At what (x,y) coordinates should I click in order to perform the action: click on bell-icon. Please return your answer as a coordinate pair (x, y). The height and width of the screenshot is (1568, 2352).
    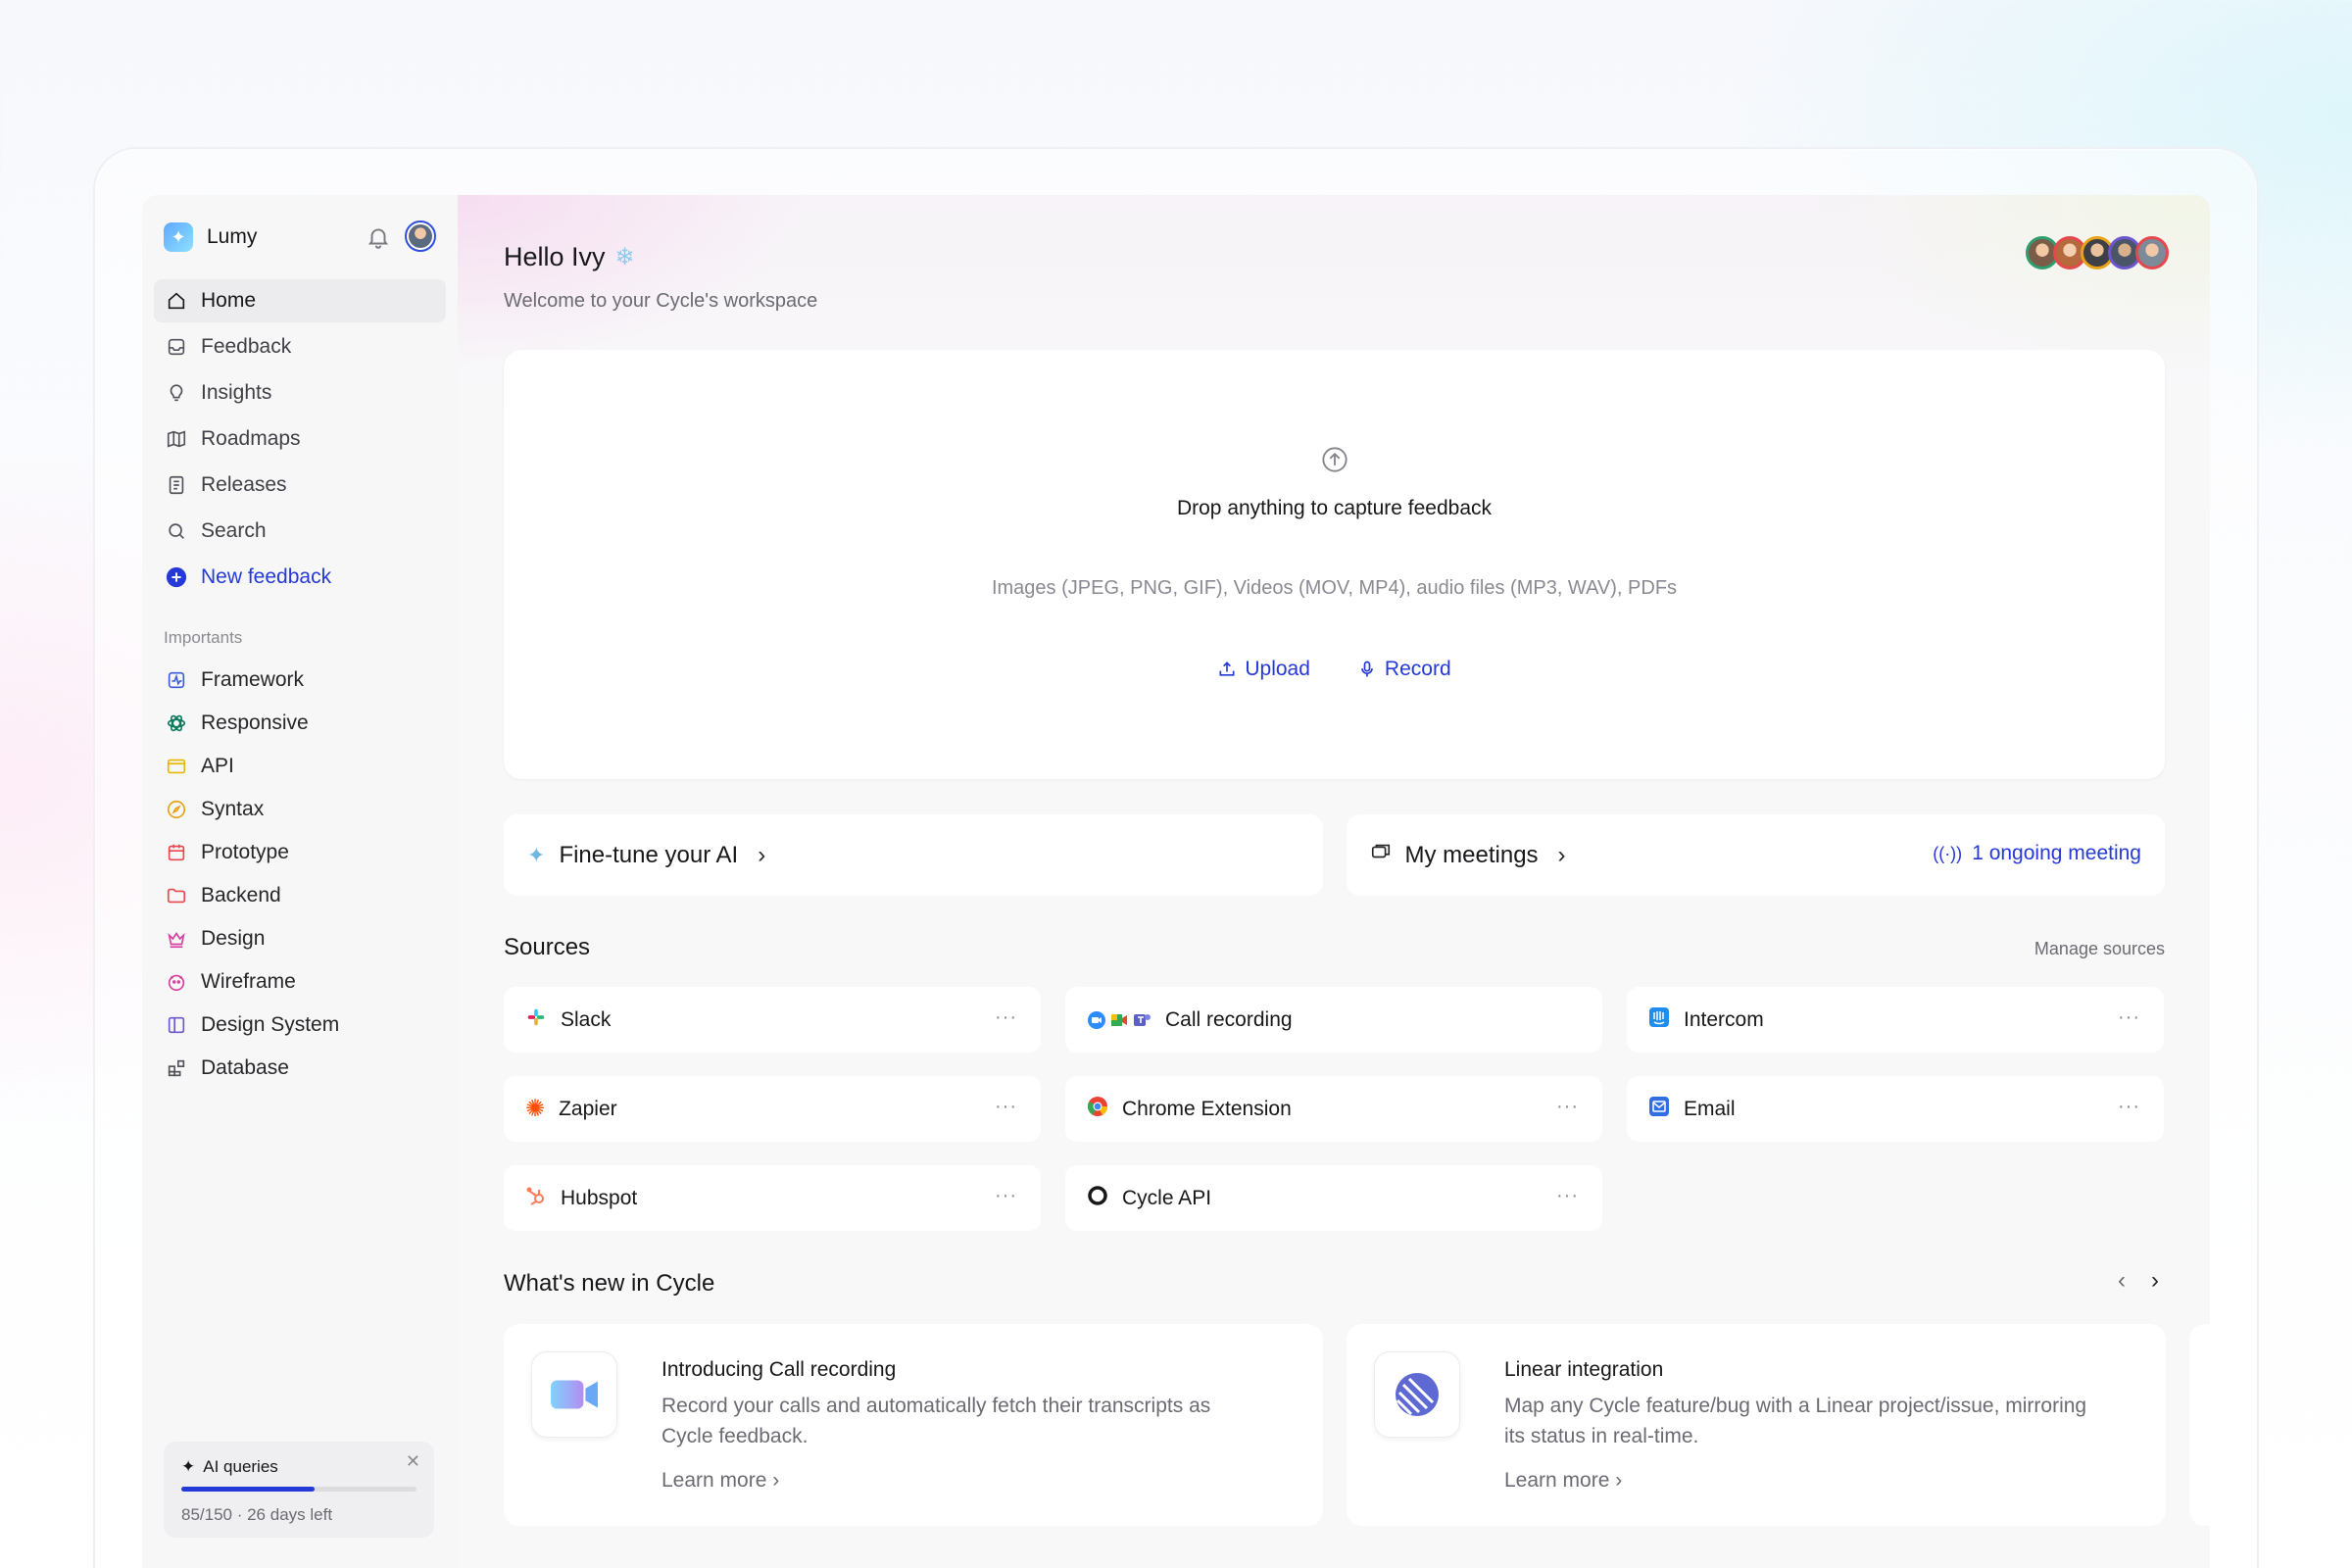
    Looking at the image, I should click on (378, 237).